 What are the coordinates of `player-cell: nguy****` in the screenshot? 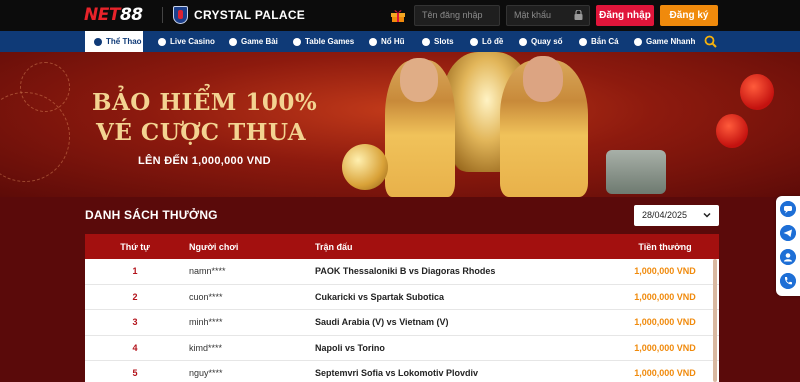 It's located at (206, 373).